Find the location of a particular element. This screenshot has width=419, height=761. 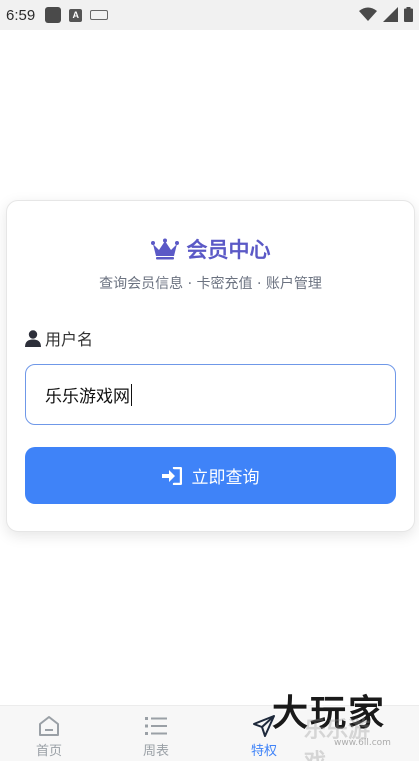

keyboard-icon is located at coordinates (99, 15).